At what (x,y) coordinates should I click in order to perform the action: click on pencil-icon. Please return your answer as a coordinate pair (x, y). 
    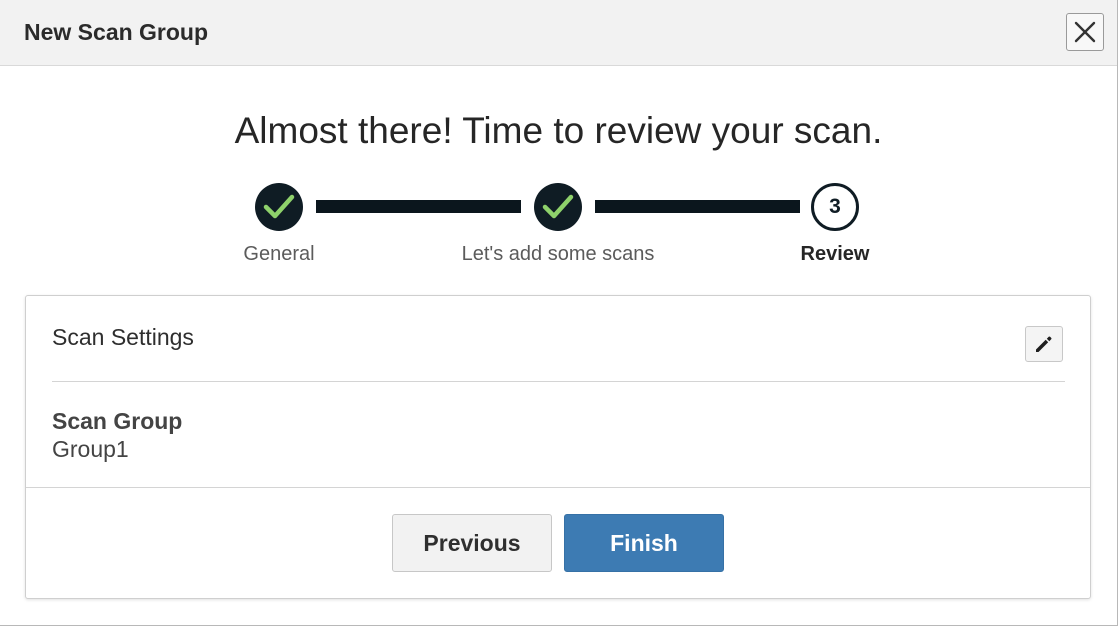
    Looking at the image, I should click on (1044, 344).